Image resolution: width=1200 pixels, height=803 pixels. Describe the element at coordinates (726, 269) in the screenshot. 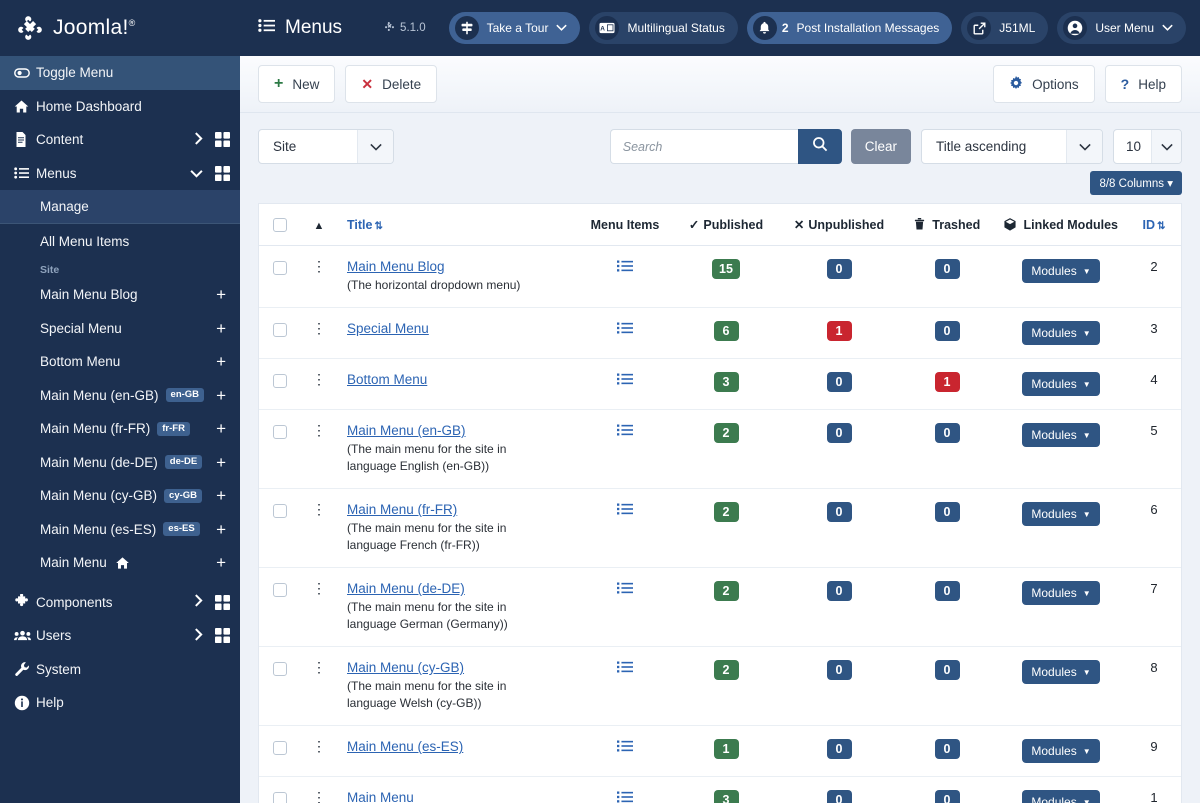

I see `published-count-badge: 15` at that location.